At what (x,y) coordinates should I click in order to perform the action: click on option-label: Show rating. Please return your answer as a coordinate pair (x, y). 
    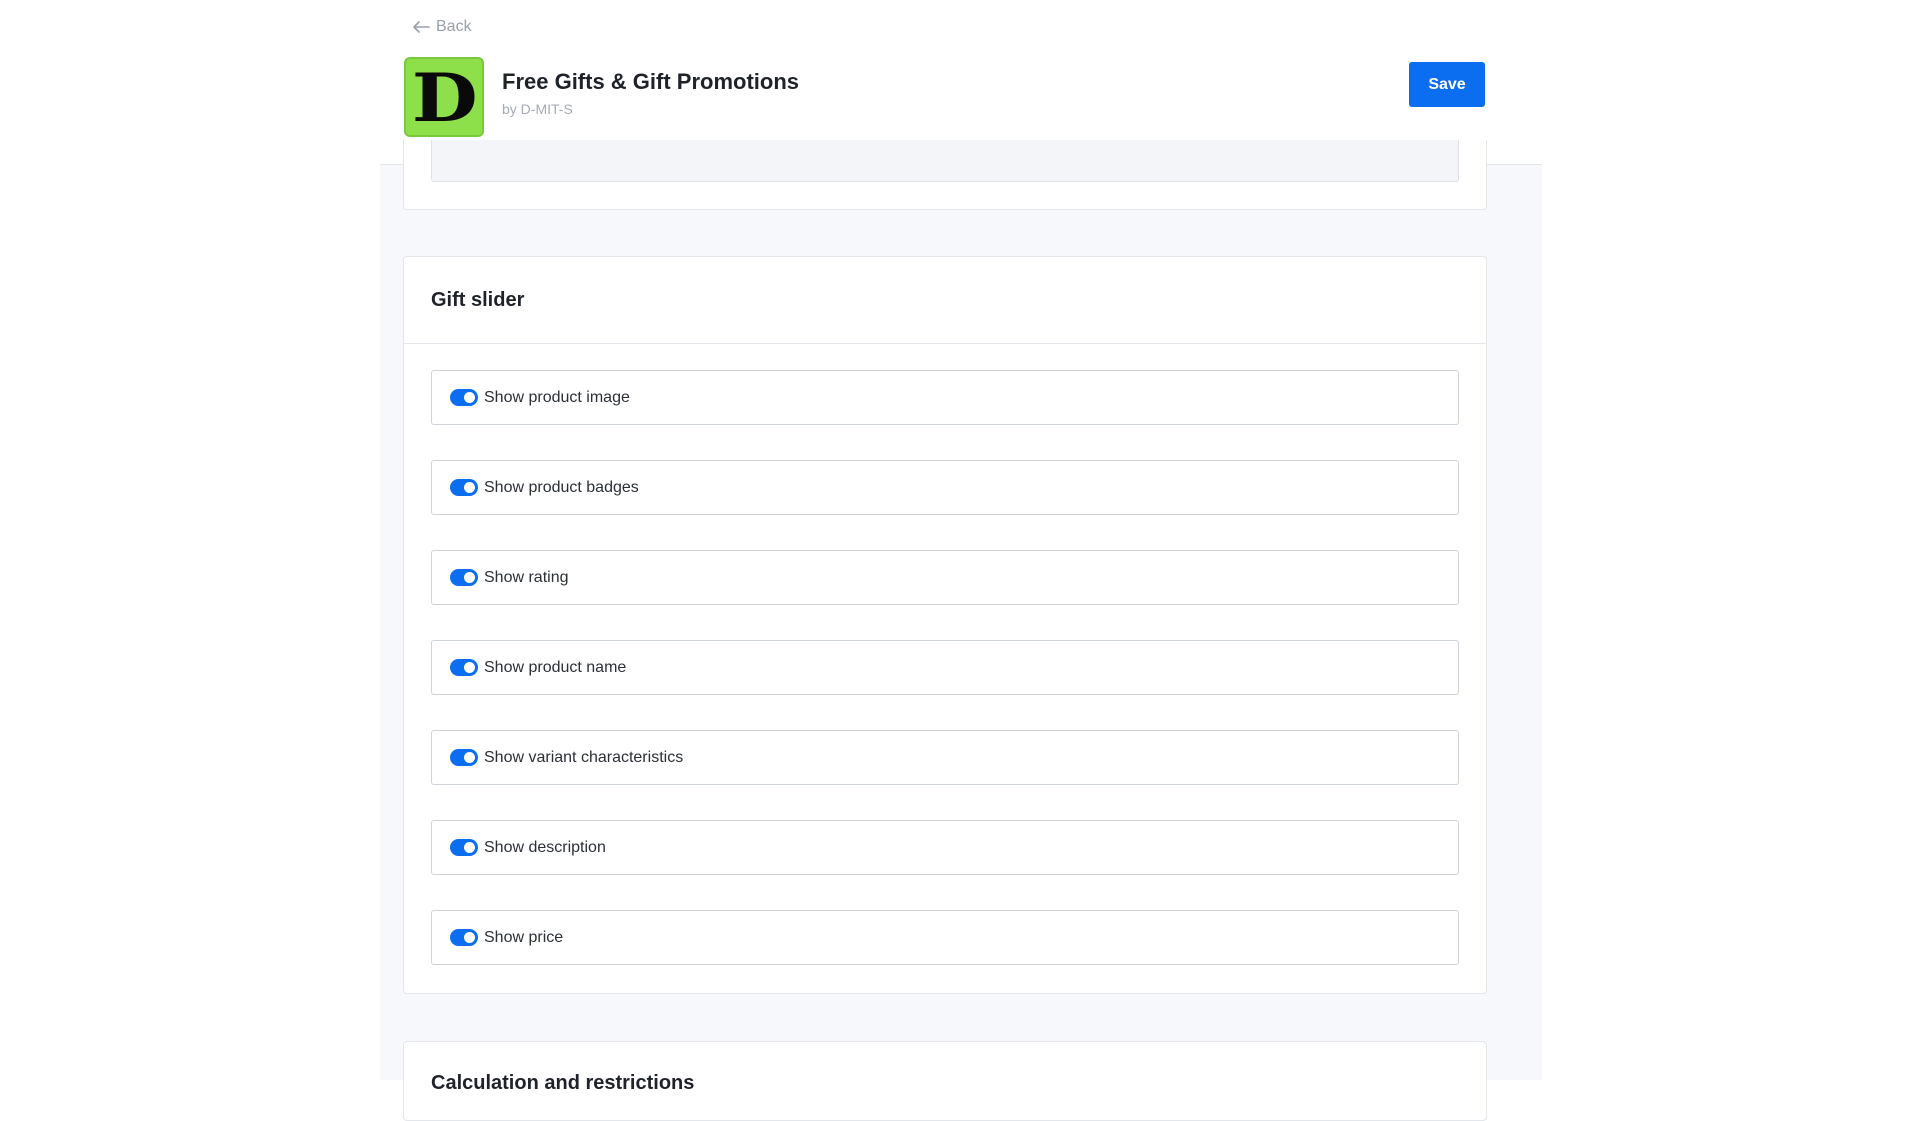
    Looking at the image, I should click on (526, 577).